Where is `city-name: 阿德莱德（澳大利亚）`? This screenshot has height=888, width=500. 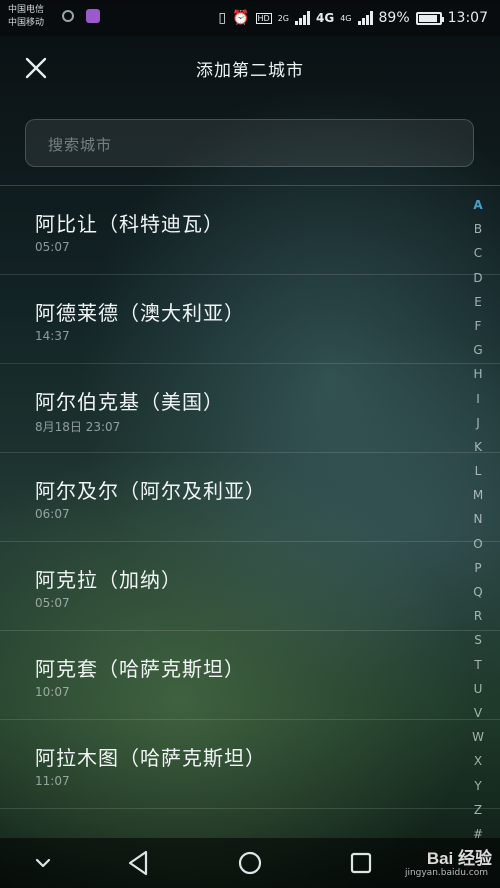
city-name: 阿德莱德（澳大利亚） is located at coordinates (140, 313).